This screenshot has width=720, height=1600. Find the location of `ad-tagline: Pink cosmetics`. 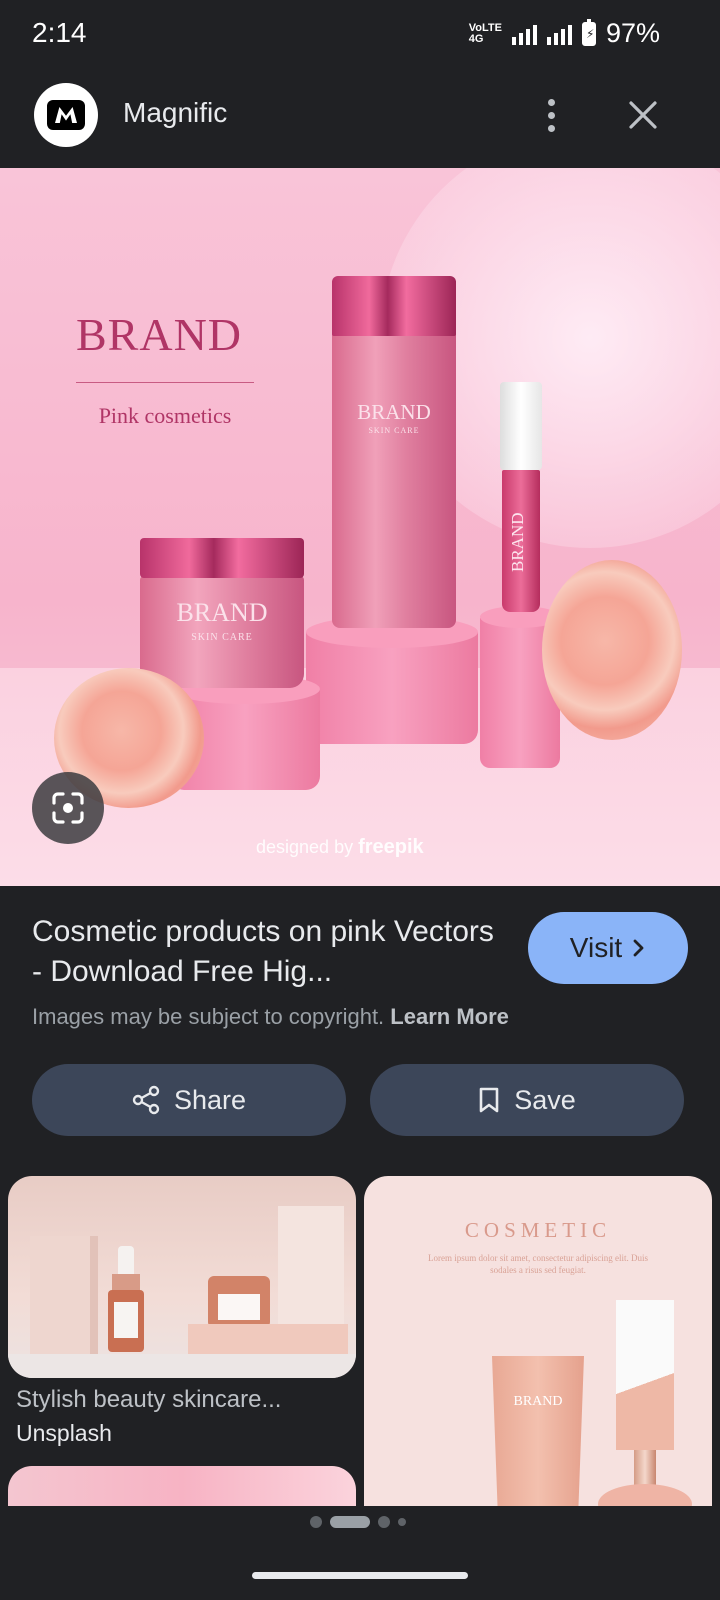

ad-tagline: Pink cosmetics is located at coordinates (165, 415).